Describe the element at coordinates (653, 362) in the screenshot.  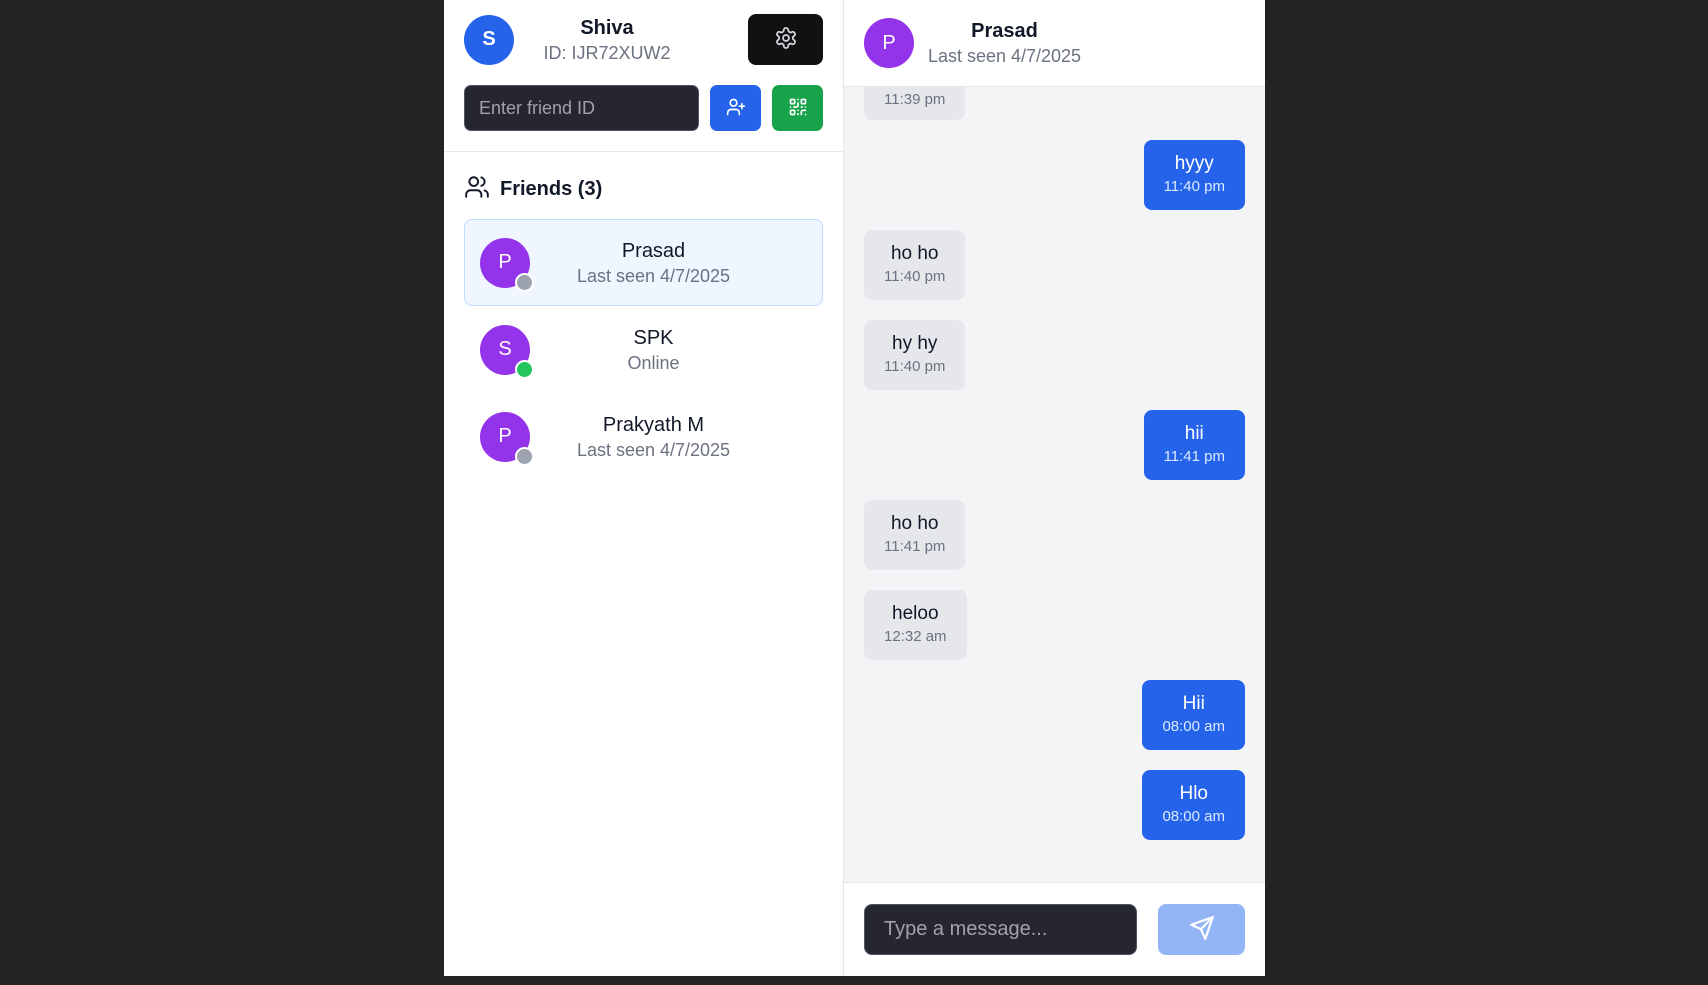
I see `friend-status: Online` at that location.